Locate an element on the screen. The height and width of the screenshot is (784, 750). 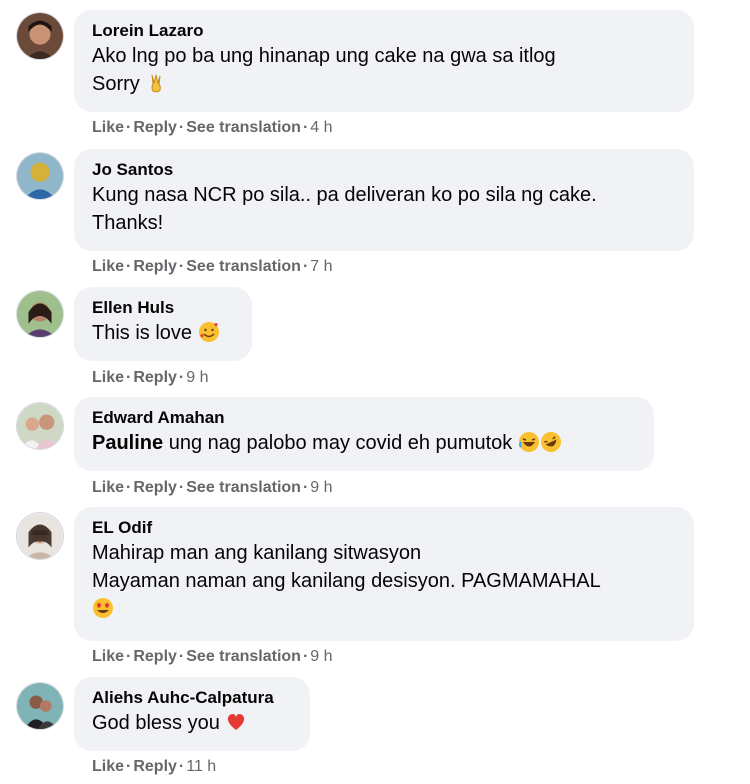
comment-text-part: Sorry is located at coordinates (116, 84).